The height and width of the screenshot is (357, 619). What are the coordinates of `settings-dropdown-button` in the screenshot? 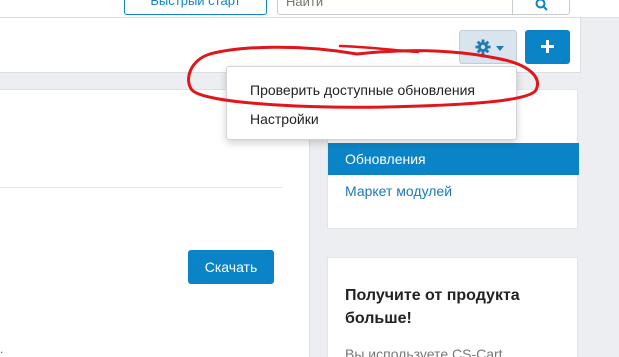 It's located at (488, 47).